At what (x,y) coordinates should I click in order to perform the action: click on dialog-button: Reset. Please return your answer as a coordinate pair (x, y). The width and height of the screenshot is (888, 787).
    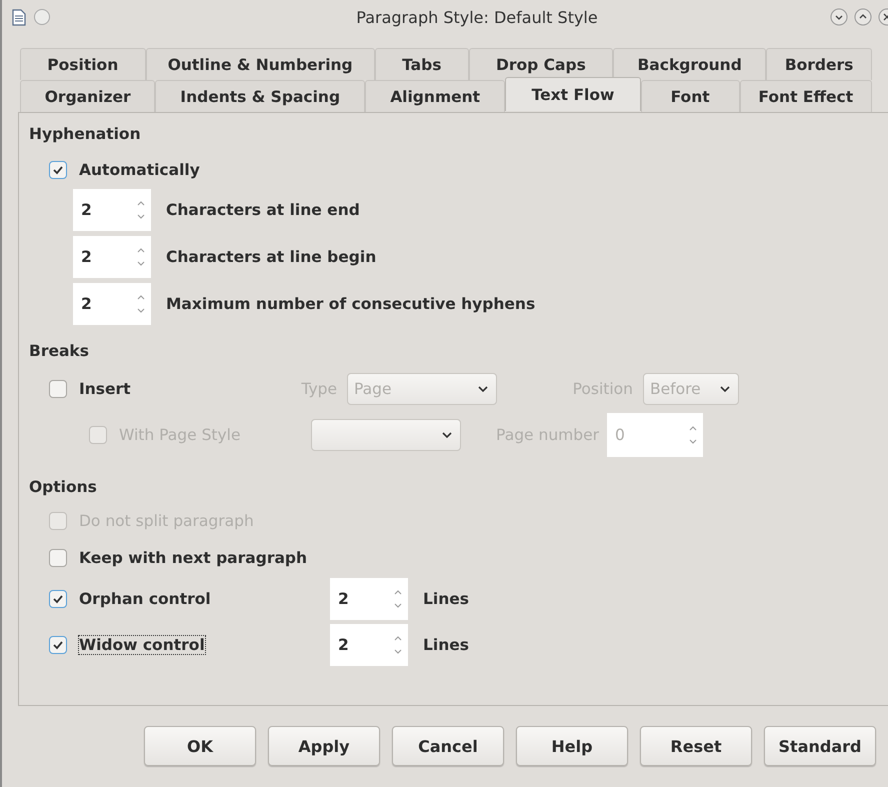
    Looking at the image, I should click on (696, 746).